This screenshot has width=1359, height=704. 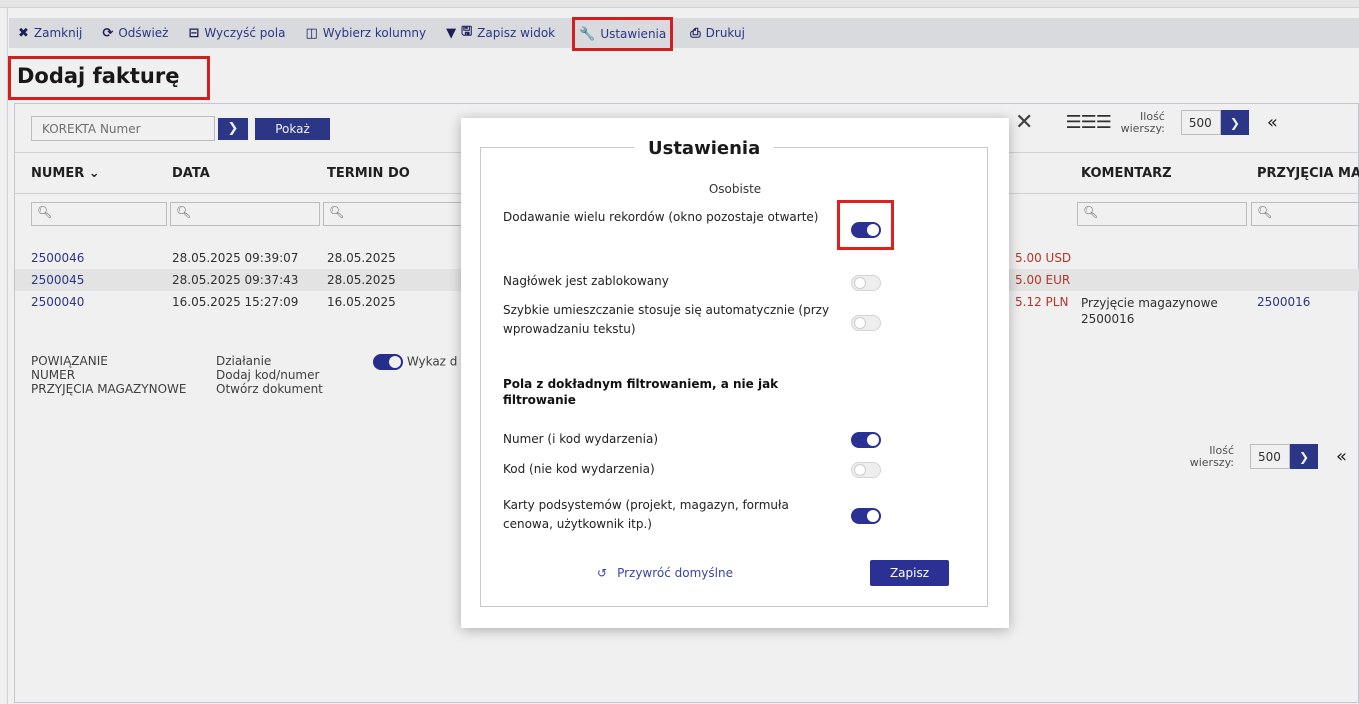 I want to click on toggle-quick-insert, so click(x=866, y=323).